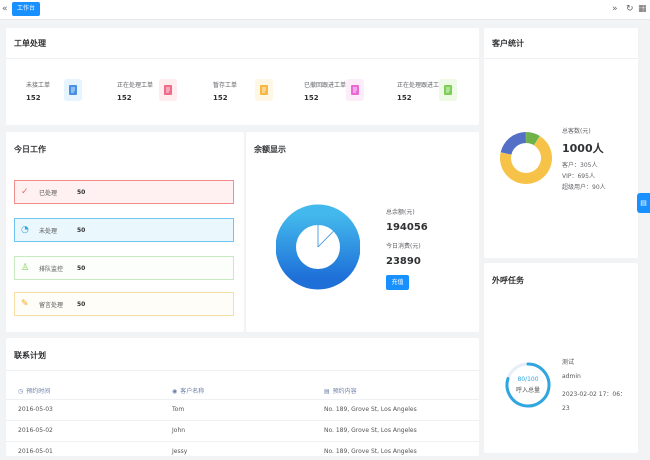 The width and height of the screenshot is (650, 460). Describe the element at coordinates (344, 391) in the screenshot. I see `table-header-label: 预约内容` at that location.